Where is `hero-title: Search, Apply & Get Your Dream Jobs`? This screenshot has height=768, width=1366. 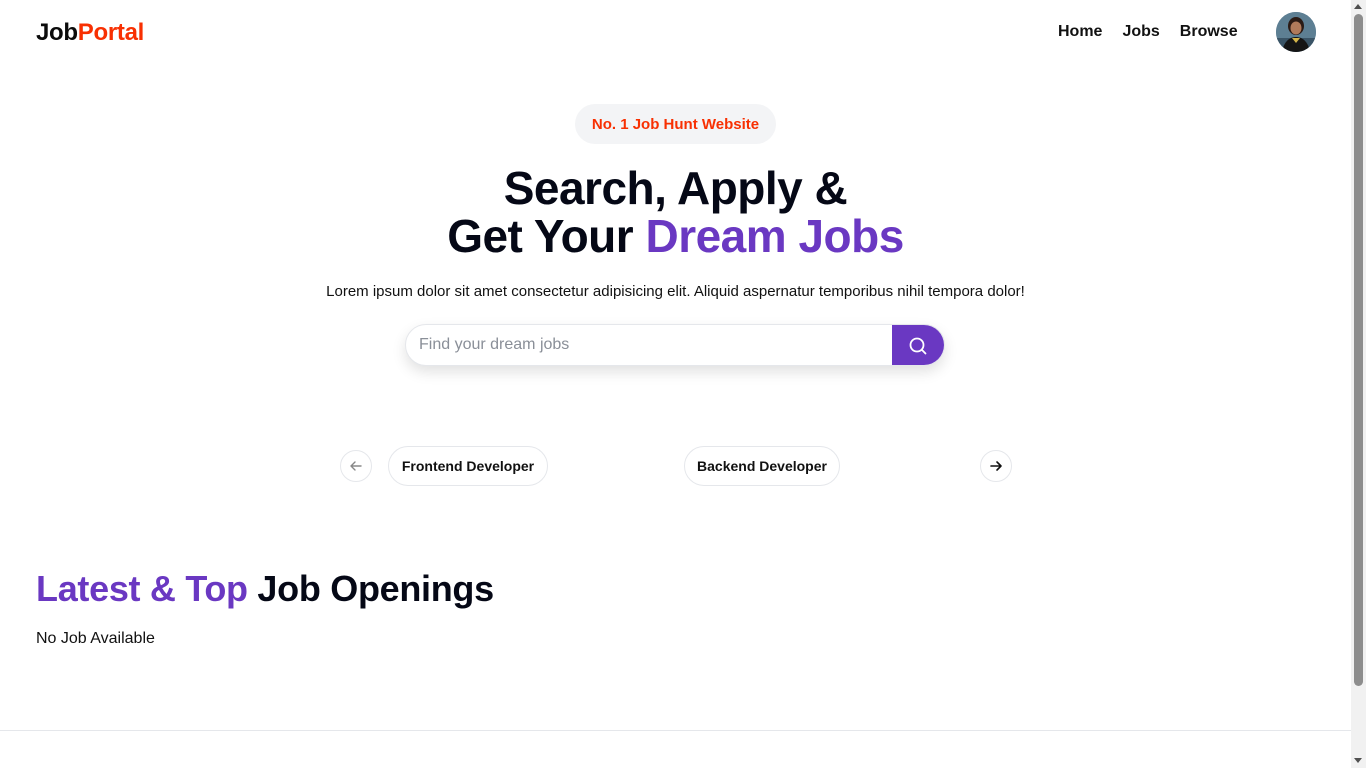
hero-title: Search, Apply & Get Your Dream Jobs is located at coordinates (675, 212).